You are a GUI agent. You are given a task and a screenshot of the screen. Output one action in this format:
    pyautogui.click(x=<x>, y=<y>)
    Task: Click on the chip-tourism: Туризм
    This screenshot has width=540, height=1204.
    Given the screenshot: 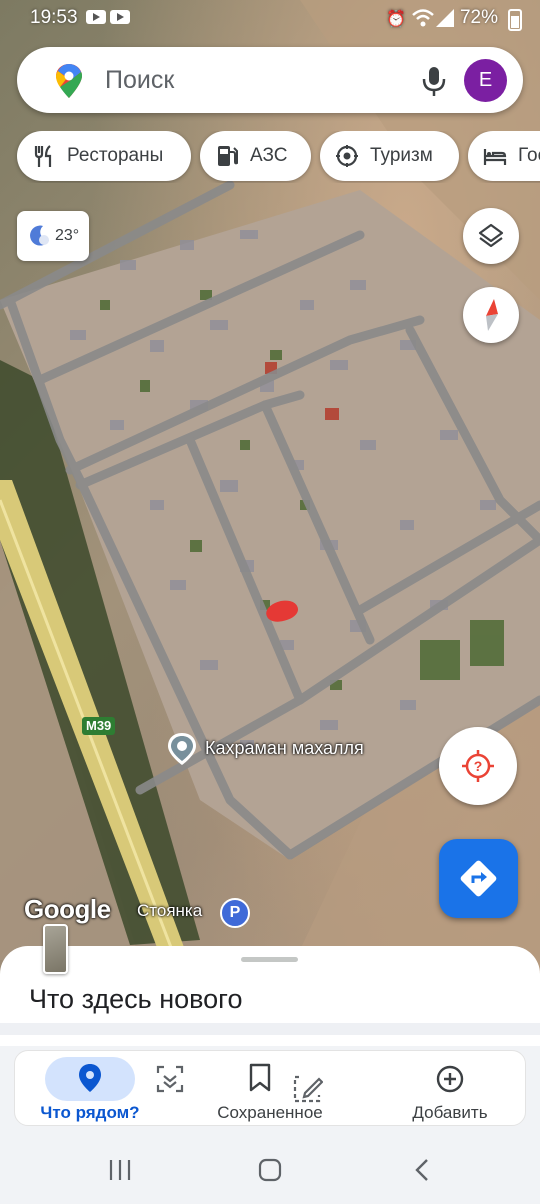 What is the action you would take?
    pyautogui.click(x=389, y=156)
    